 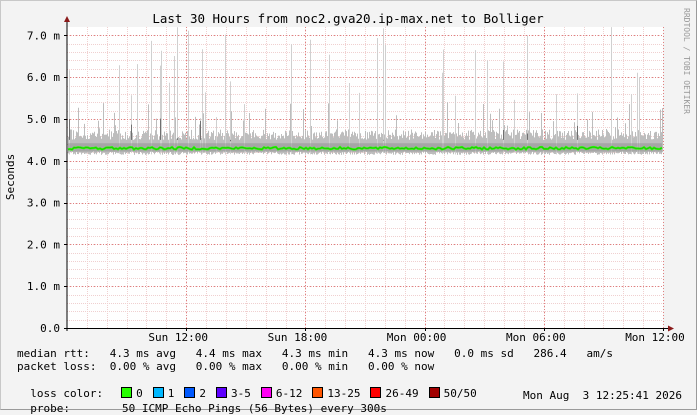 What do you see at coordinates (602, 395) in the screenshot?
I see `timestamp: Mon Aug 3 12:25:41 2026` at bounding box center [602, 395].